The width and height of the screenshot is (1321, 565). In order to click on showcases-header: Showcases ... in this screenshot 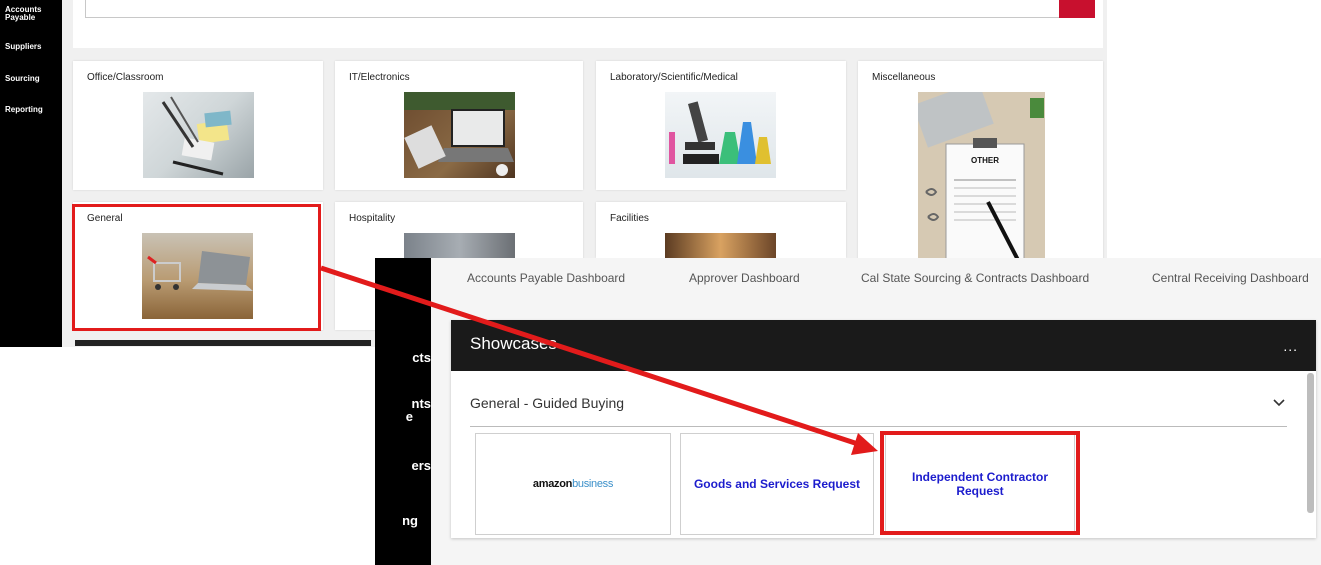, I will do `click(883, 345)`.